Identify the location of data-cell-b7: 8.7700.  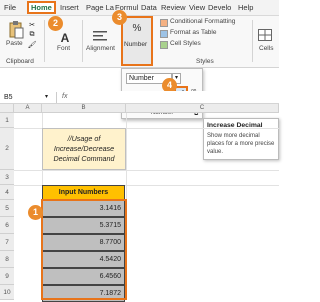
(83, 242).